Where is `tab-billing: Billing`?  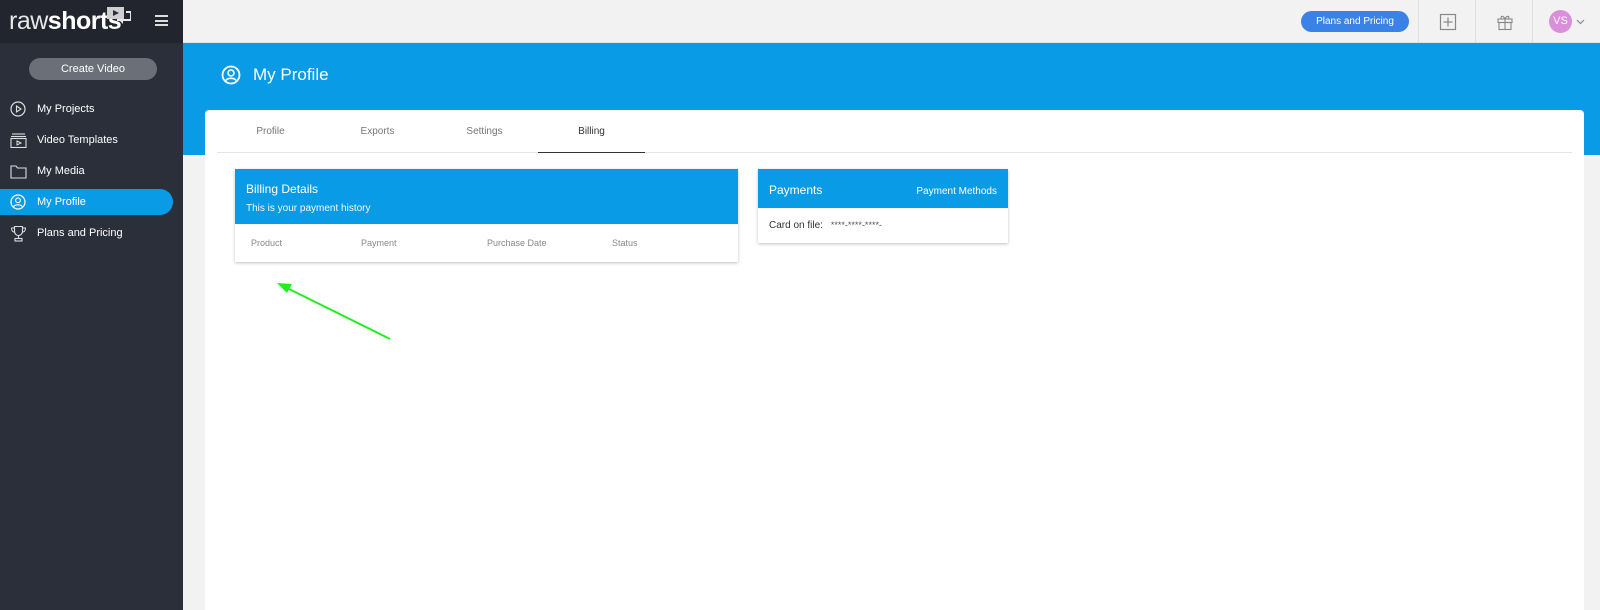
tab-billing: Billing is located at coordinates (591, 131).